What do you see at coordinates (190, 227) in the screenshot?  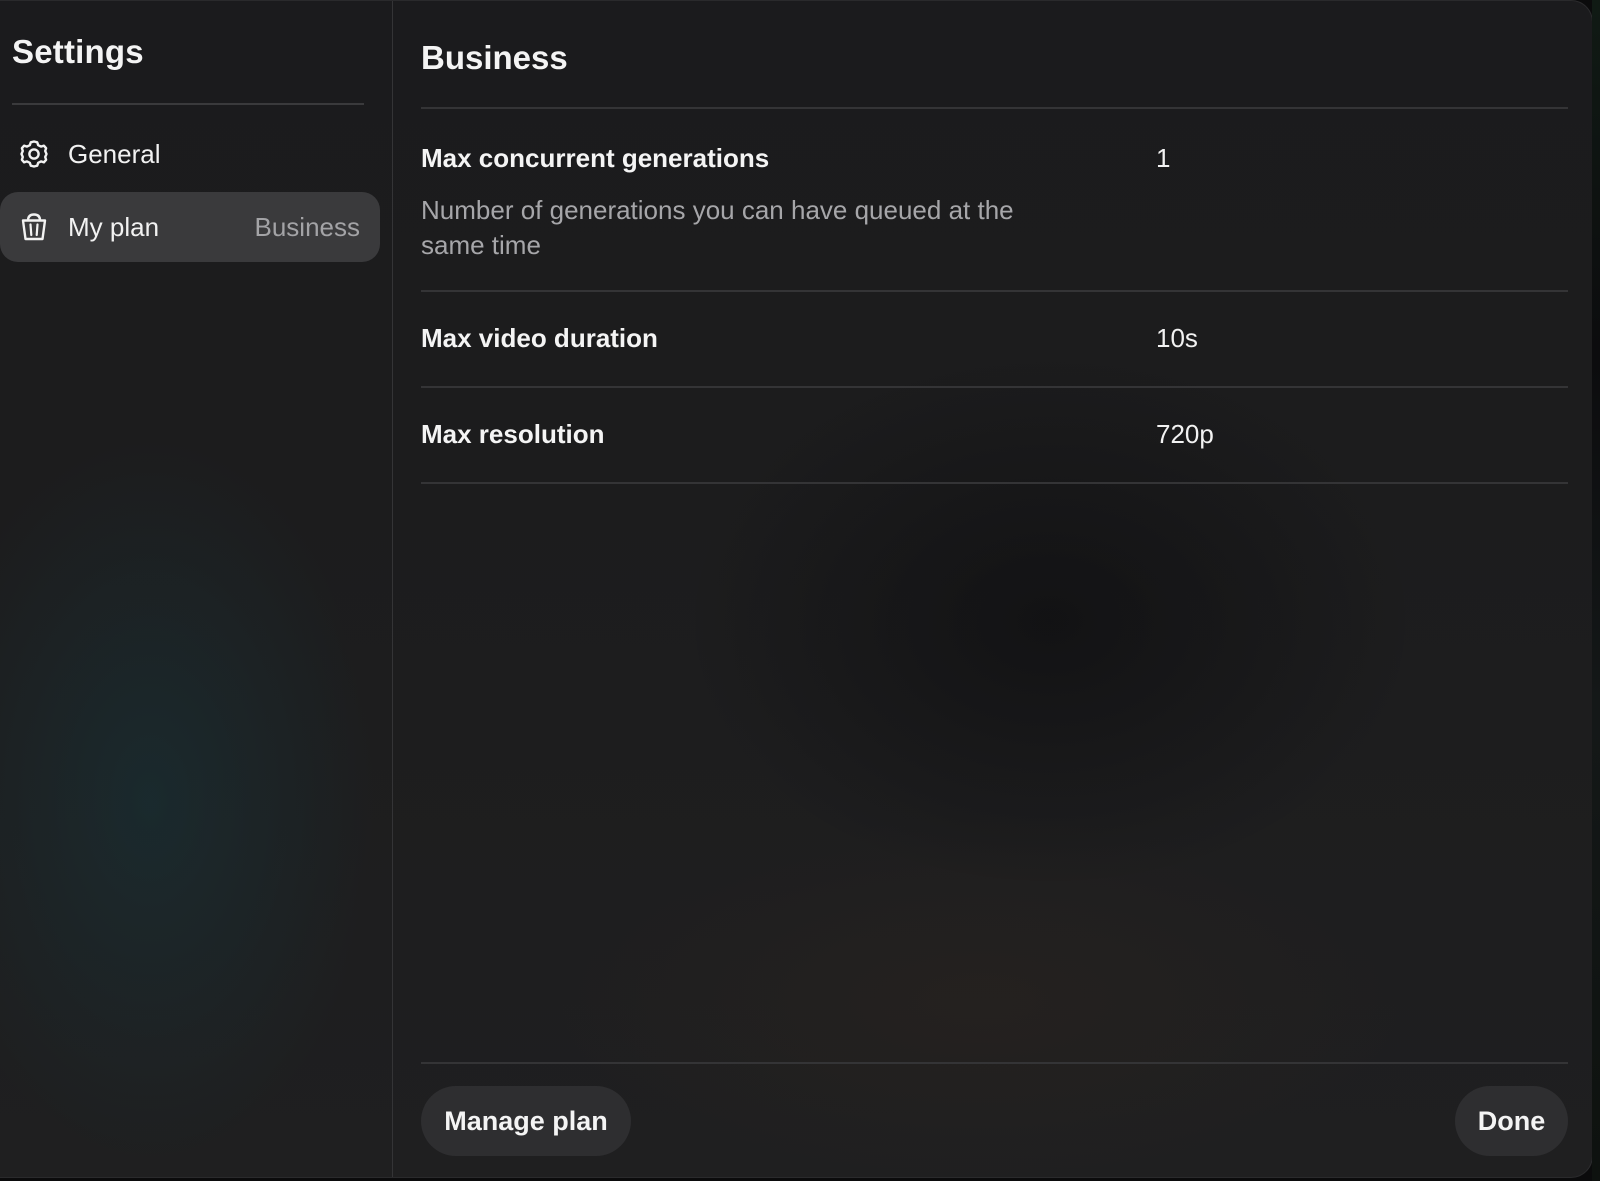 I see `sidebar-item-my-plan: My plan Business` at bounding box center [190, 227].